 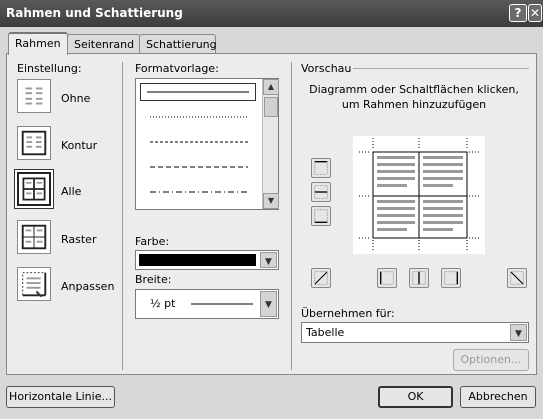 I want to click on border-preview, so click(x=419, y=195).